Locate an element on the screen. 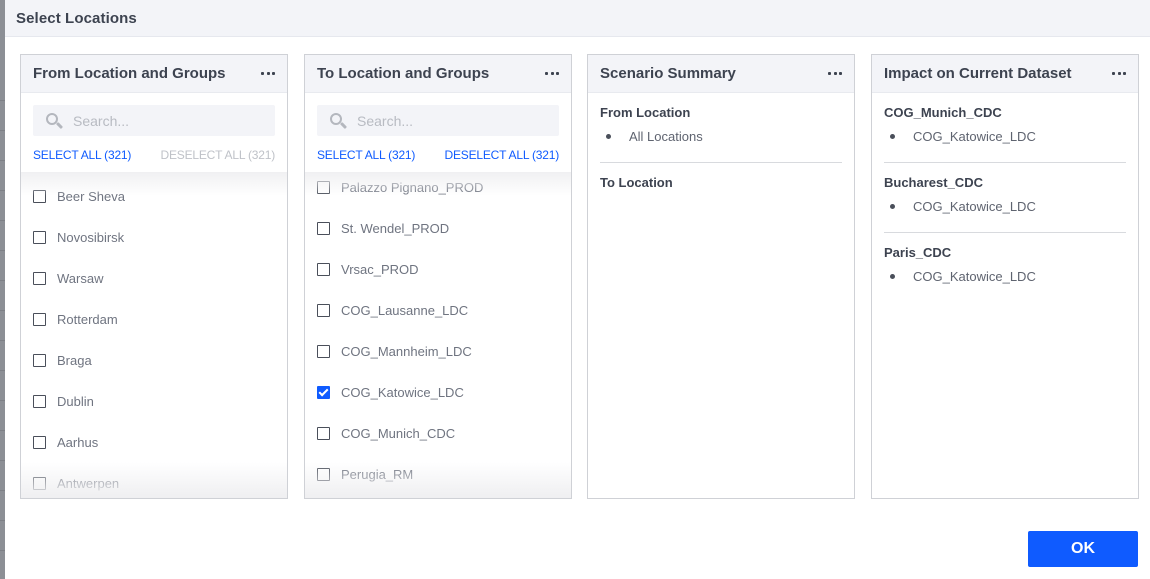  location-label: Braga is located at coordinates (74, 360).